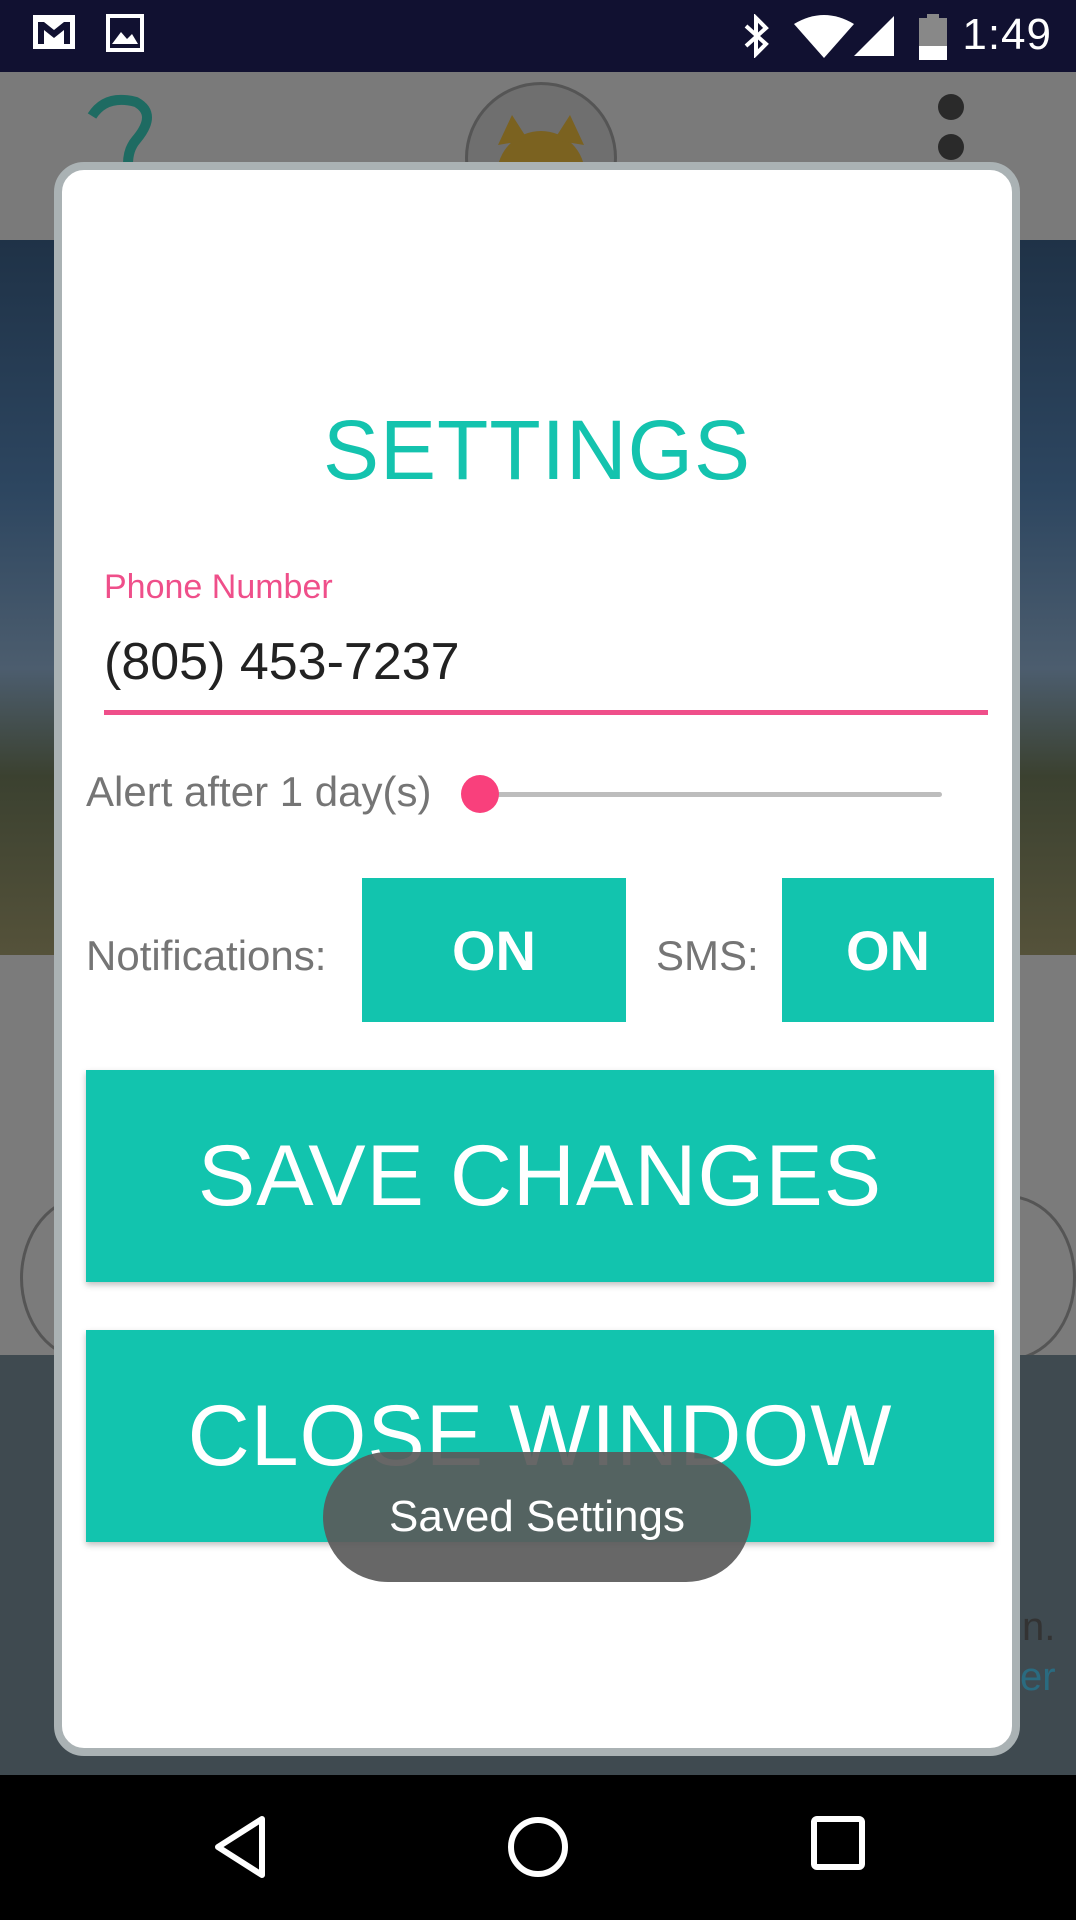 This screenshot has width=1076, height=1920. Describe the element at coordinates (494, 950) in the screenshot. I see `notifications-toggle-button: ON` at that location.